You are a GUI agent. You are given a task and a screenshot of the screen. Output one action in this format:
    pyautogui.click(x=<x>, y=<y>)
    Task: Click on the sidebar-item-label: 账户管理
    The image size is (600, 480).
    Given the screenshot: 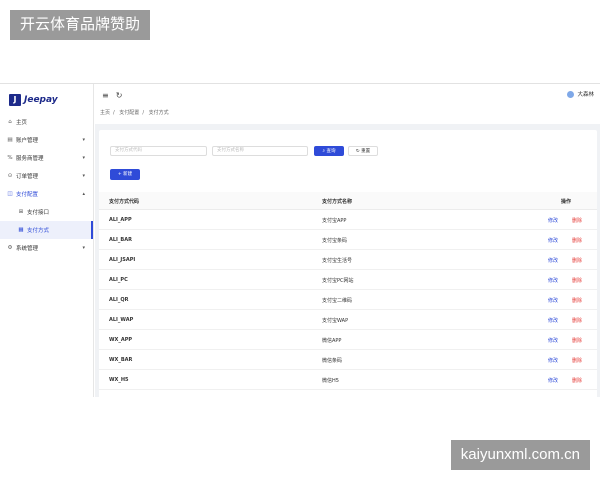 What is the action you would take?
    pyautogui.click(x=27, y=141)
    